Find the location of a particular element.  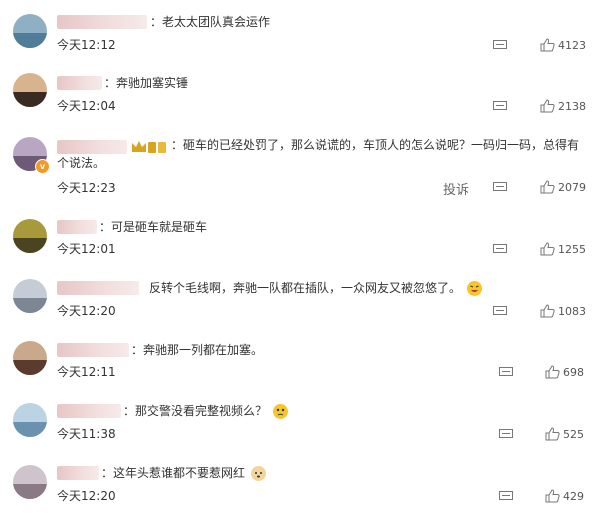

comment-time: 今天11:38 is located at coordinates (86, 434).